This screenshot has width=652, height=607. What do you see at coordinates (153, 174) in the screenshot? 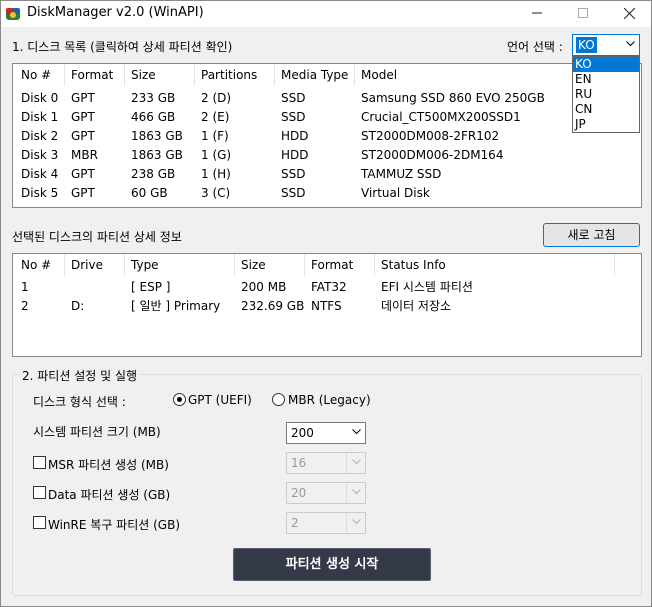
I see `disk-cell-size: 238 GB` at bounding box center [153, 174].